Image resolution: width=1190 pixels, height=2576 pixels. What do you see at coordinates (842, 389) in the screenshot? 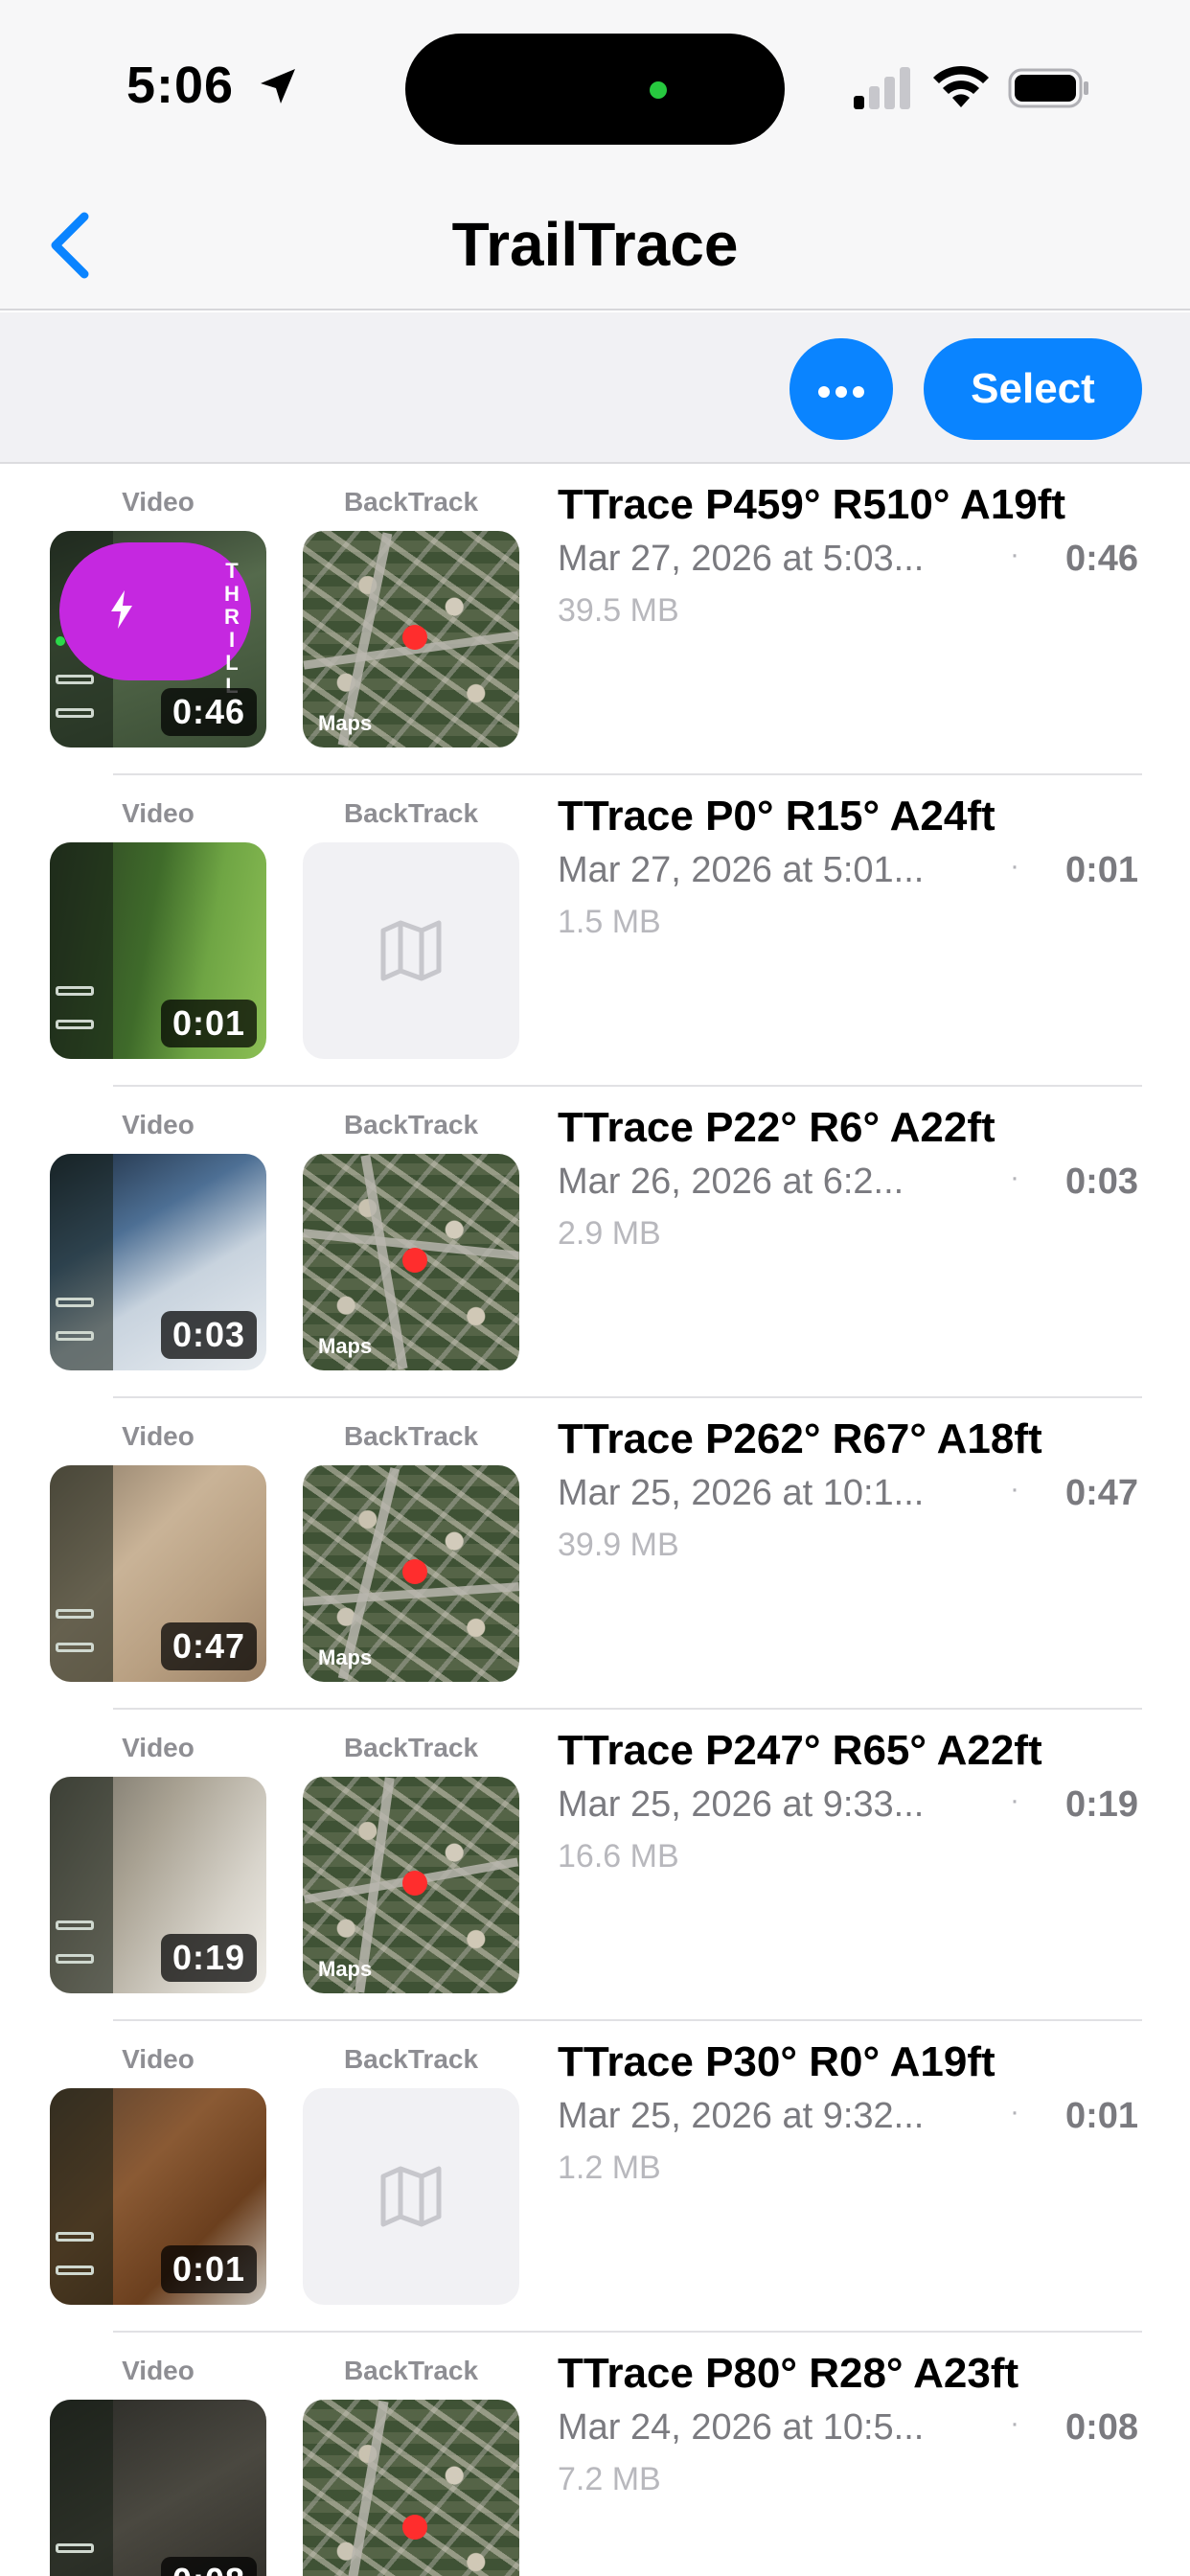
I see `more-options-button` at bounding box center [842, 389].